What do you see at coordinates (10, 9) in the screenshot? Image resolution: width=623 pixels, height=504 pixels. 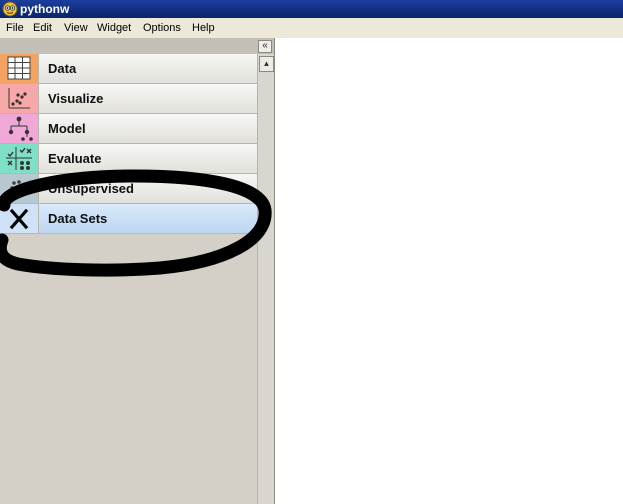 I see `python-app-icon` at bounding box center [10, 9].